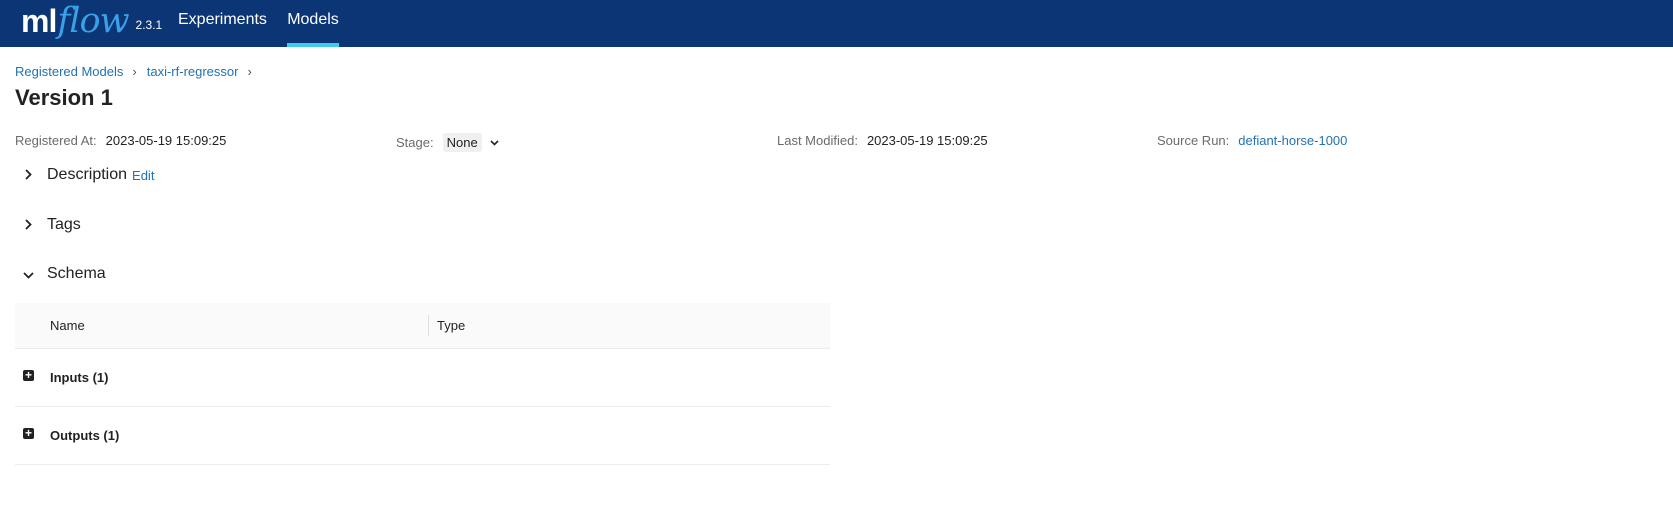 The image size is (1673, 507). What do you see at coordinates (222, 23) in the screenshot?
I see `nav-experiments: Experiments` at bounding box center [222, 23].